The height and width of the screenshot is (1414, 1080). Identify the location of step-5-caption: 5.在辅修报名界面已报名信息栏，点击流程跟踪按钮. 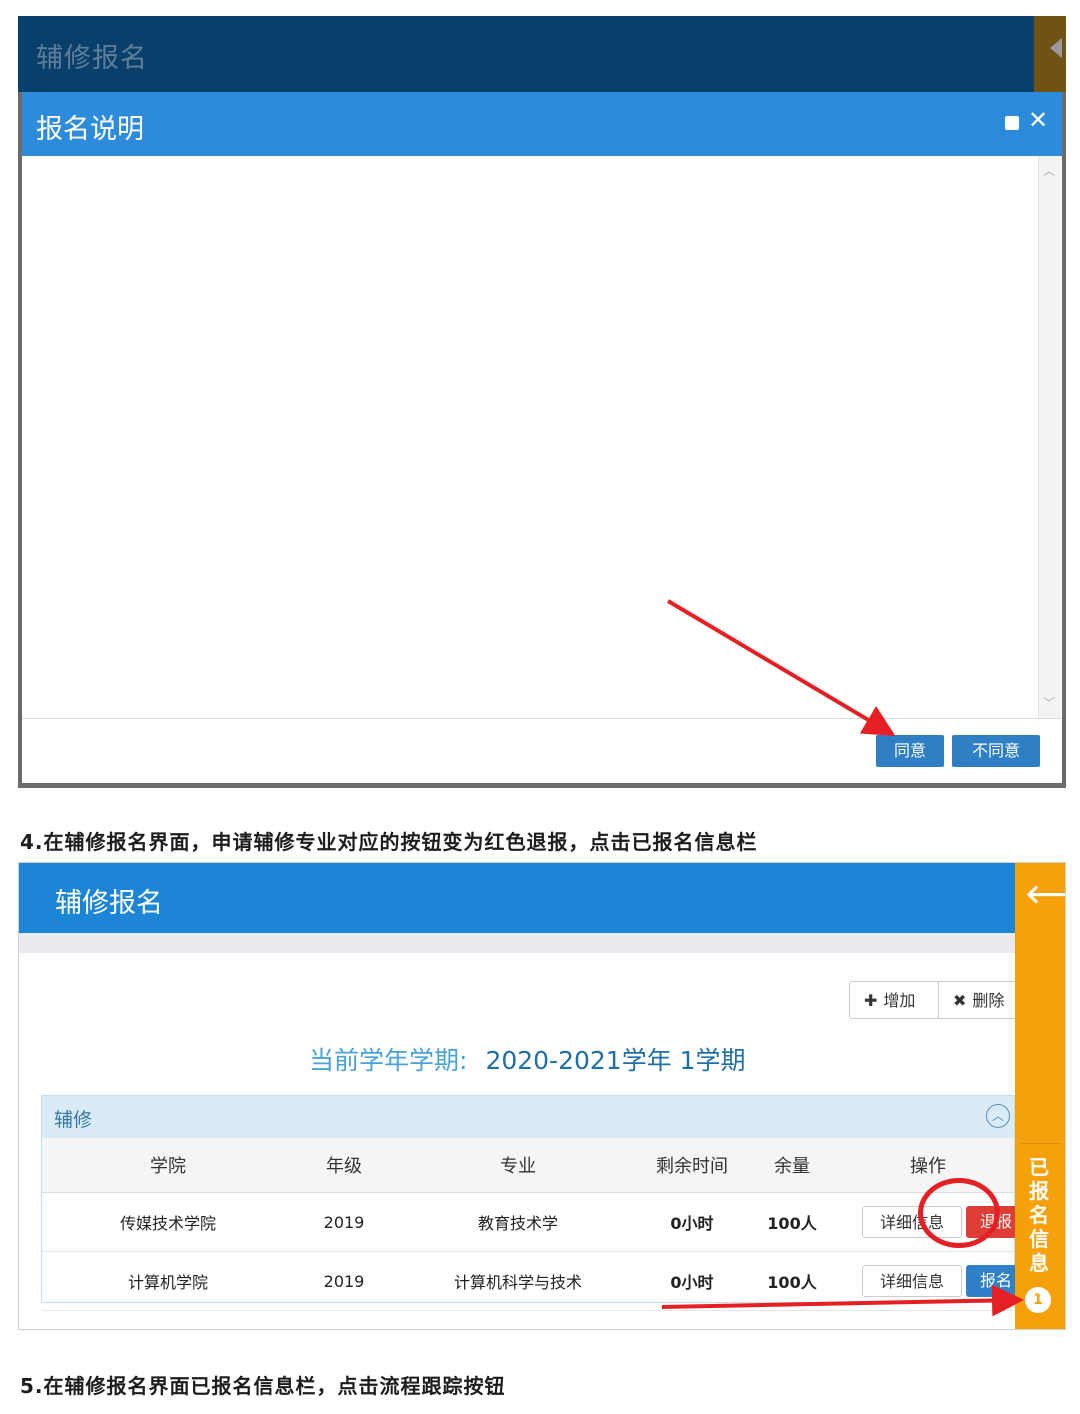
(263, 1386).